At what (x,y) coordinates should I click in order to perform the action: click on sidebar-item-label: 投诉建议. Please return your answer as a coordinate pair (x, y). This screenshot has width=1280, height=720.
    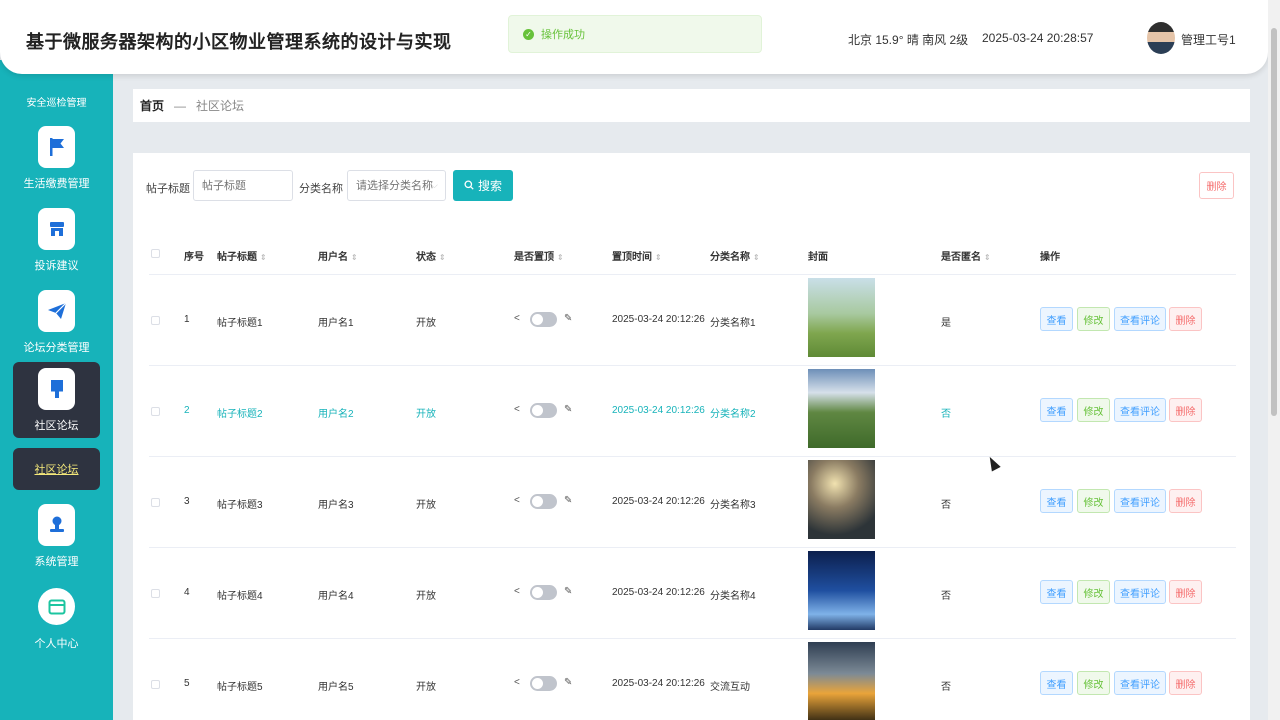
    Looking at the image, I should click on (56, 266).